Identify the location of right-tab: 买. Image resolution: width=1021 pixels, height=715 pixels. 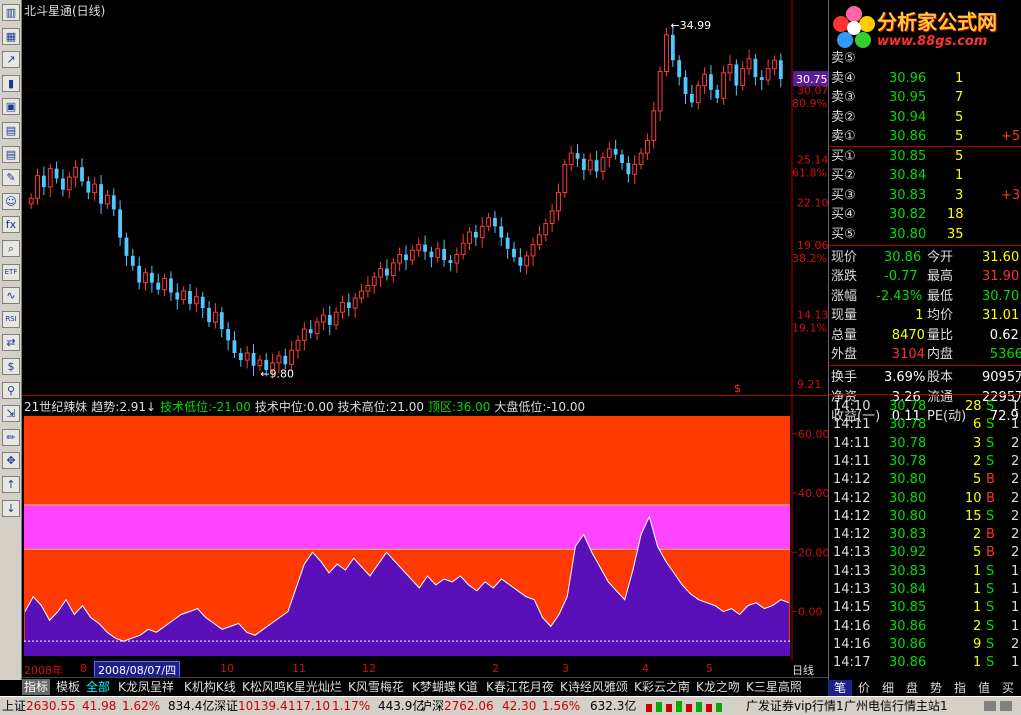
(1008, 688).